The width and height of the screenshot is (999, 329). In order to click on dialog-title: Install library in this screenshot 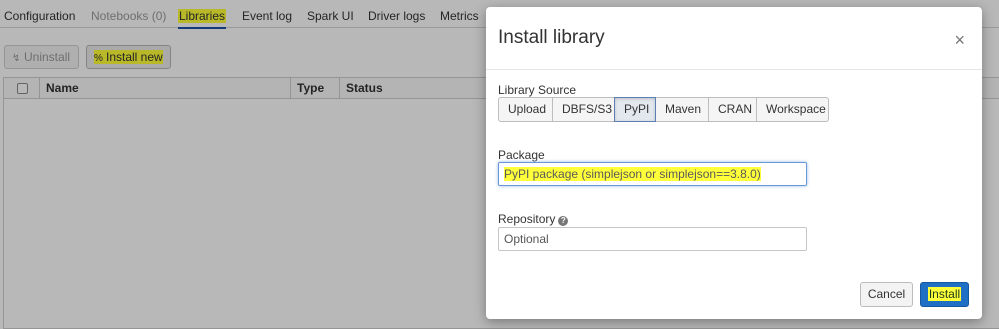, I will do `click(551, 37)`.